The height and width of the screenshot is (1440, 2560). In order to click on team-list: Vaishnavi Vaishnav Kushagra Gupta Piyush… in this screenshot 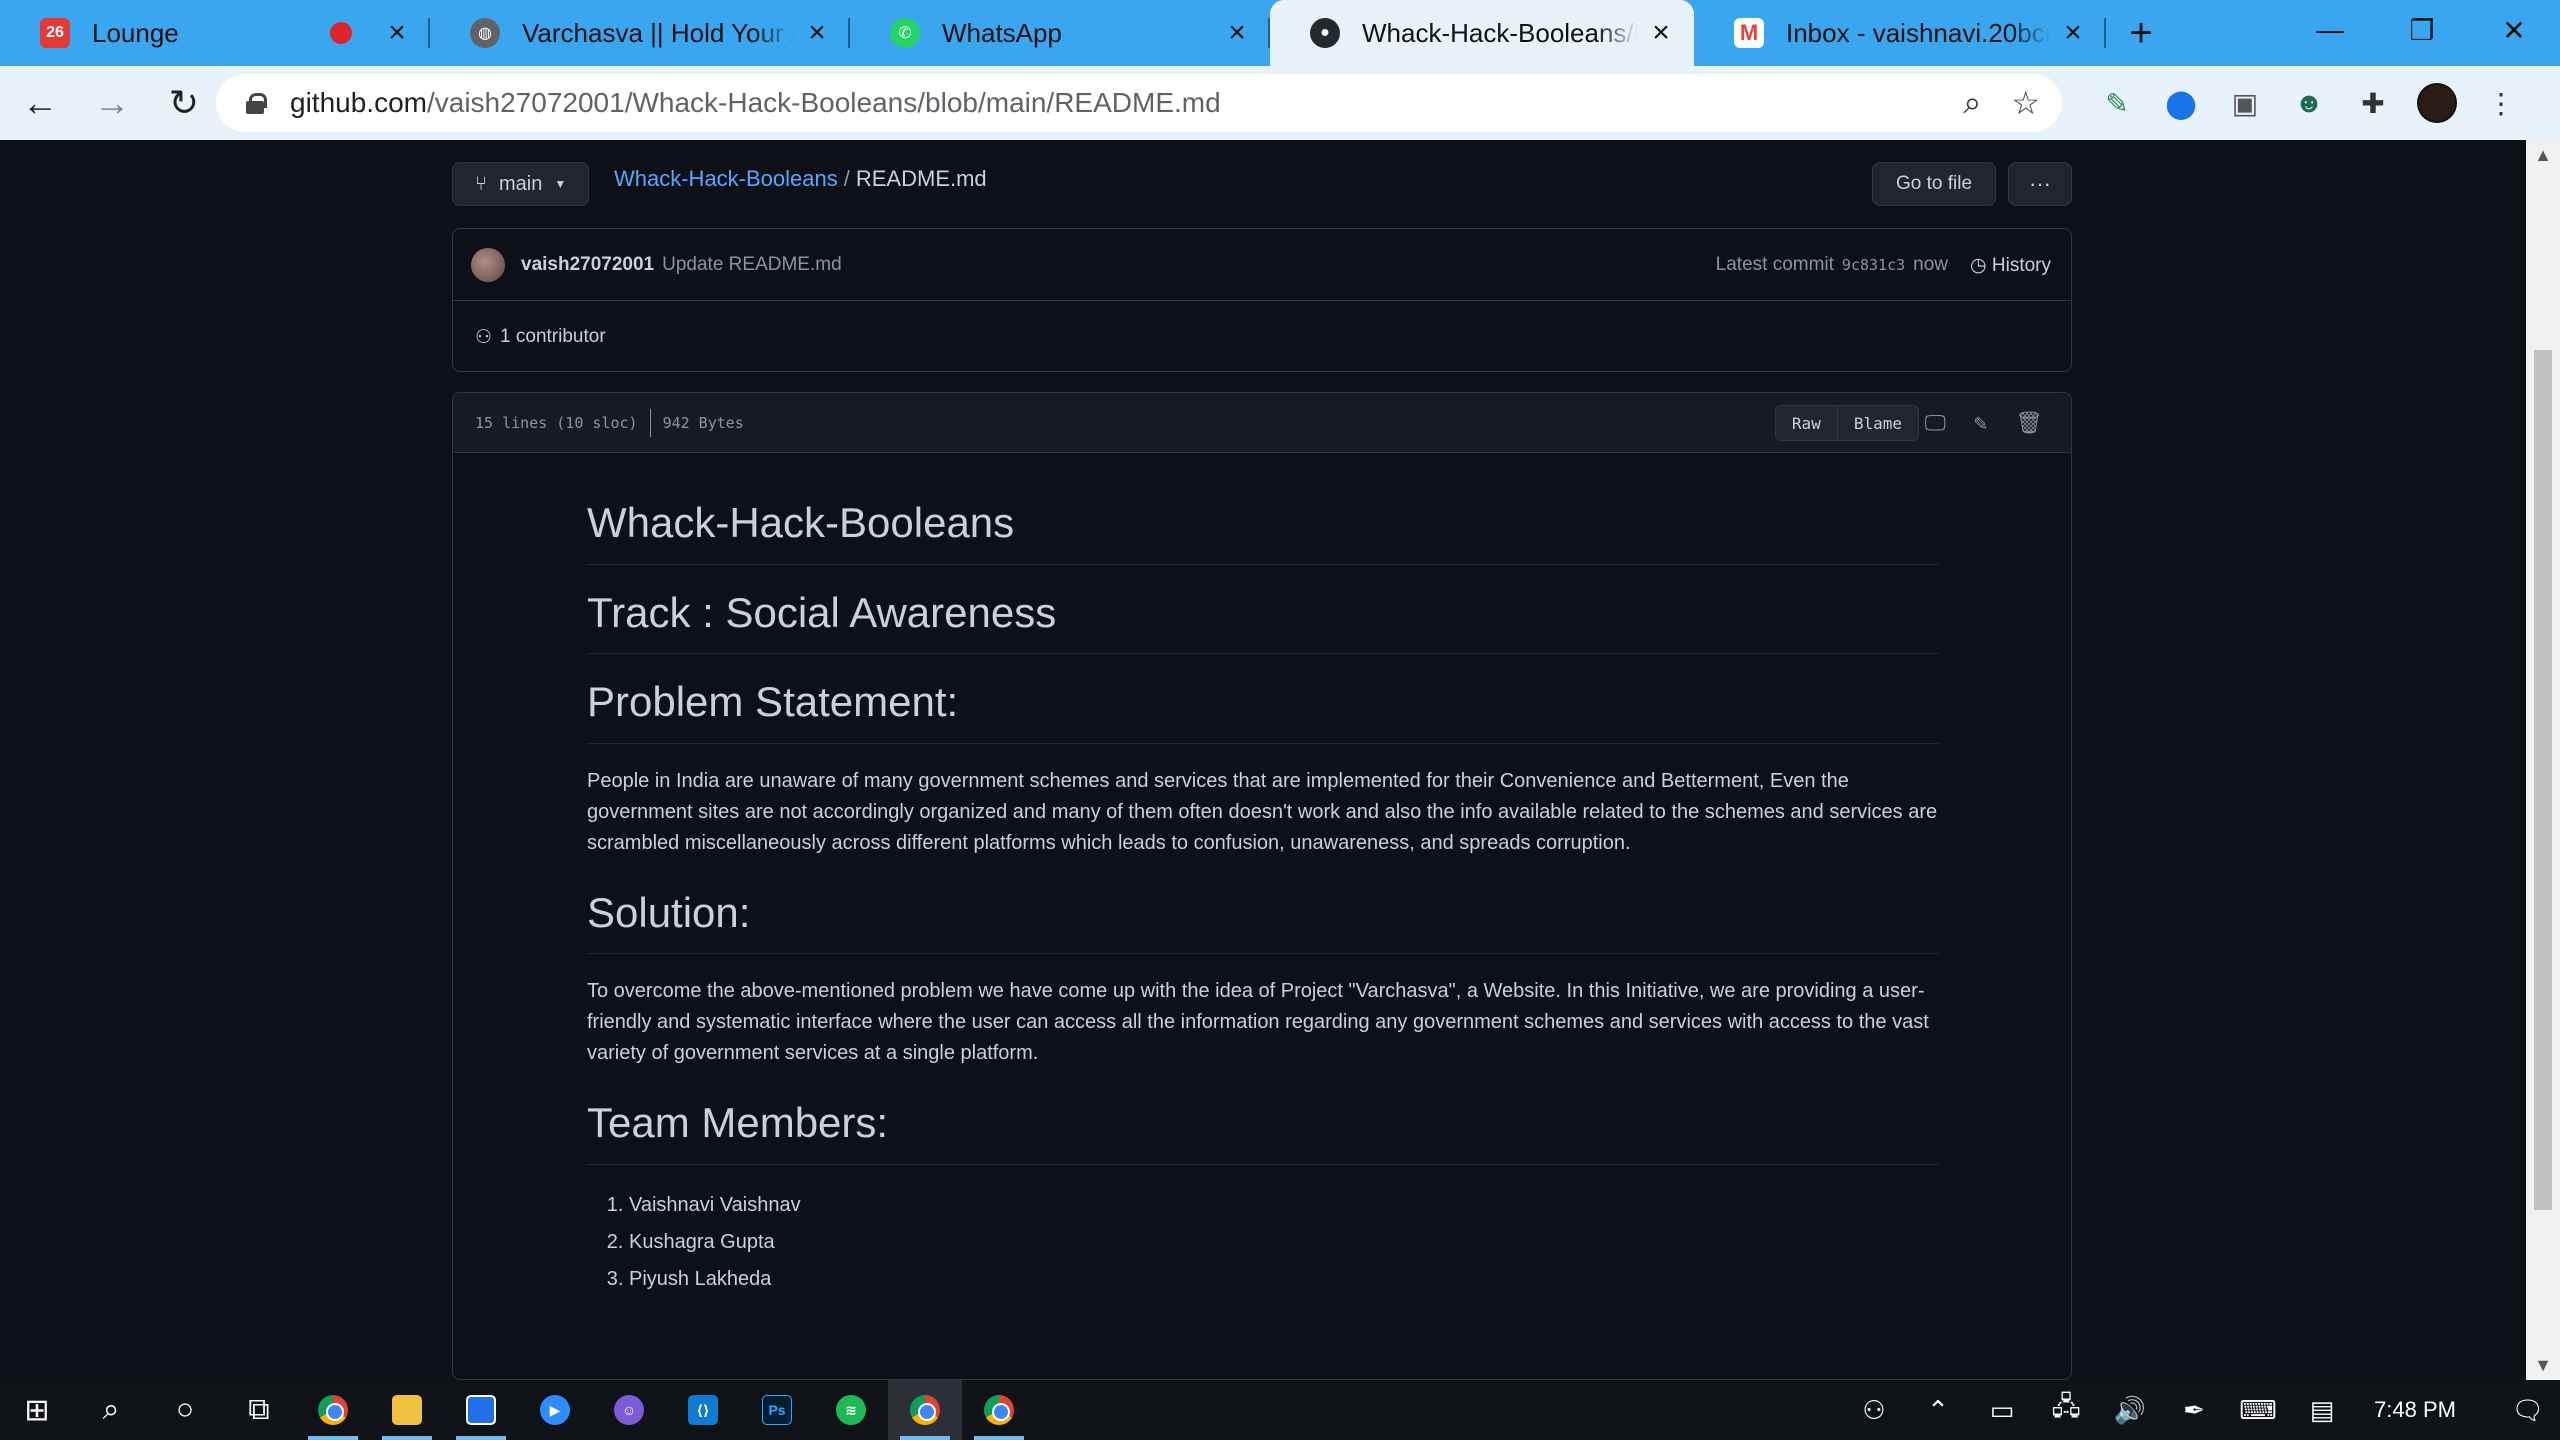, I will do `click(1263, 1242)`.